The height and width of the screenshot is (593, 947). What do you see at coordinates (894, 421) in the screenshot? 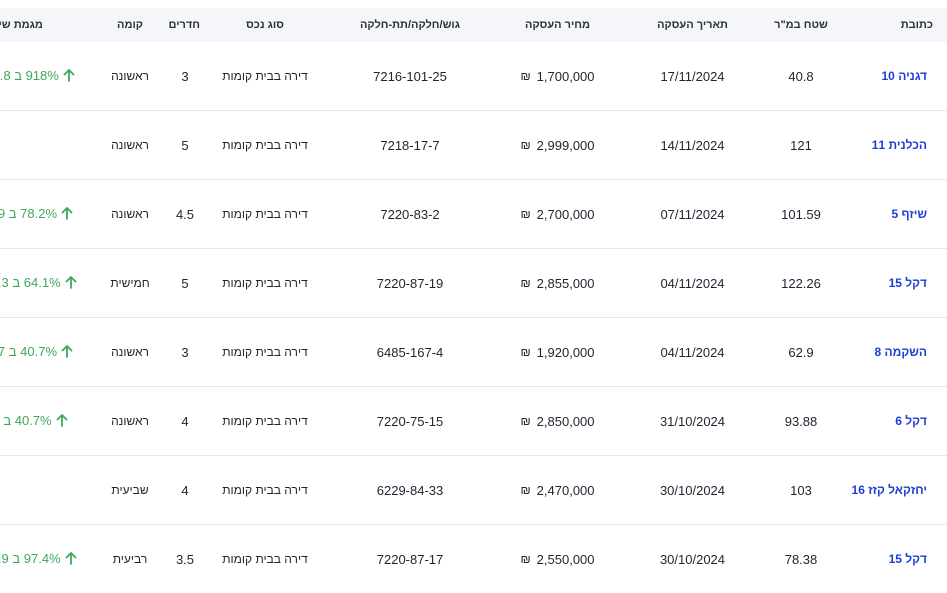
I see `address-link: דקל 6` at bounding box center [894, 421].